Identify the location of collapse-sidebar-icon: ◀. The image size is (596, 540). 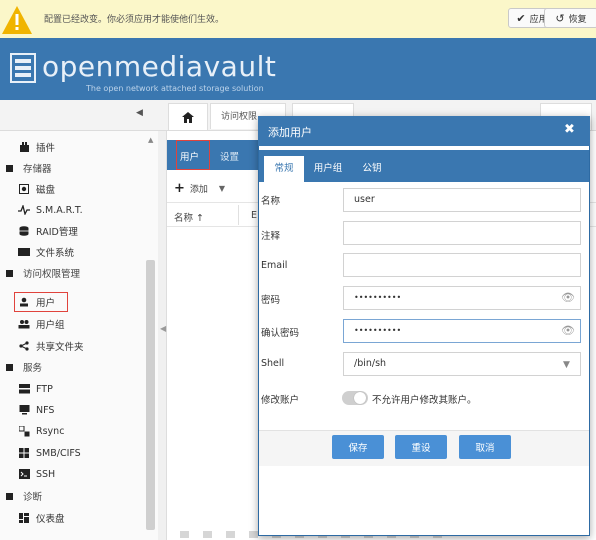
(139, 113).